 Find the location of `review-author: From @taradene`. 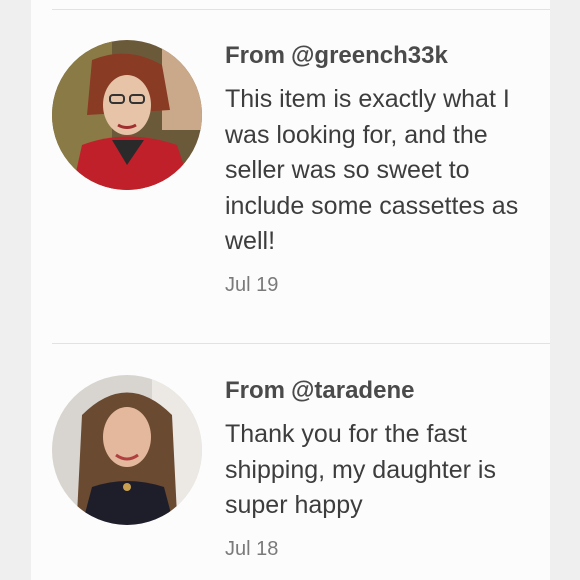

review-author: From @taradene is located at coordinates (385, 391).